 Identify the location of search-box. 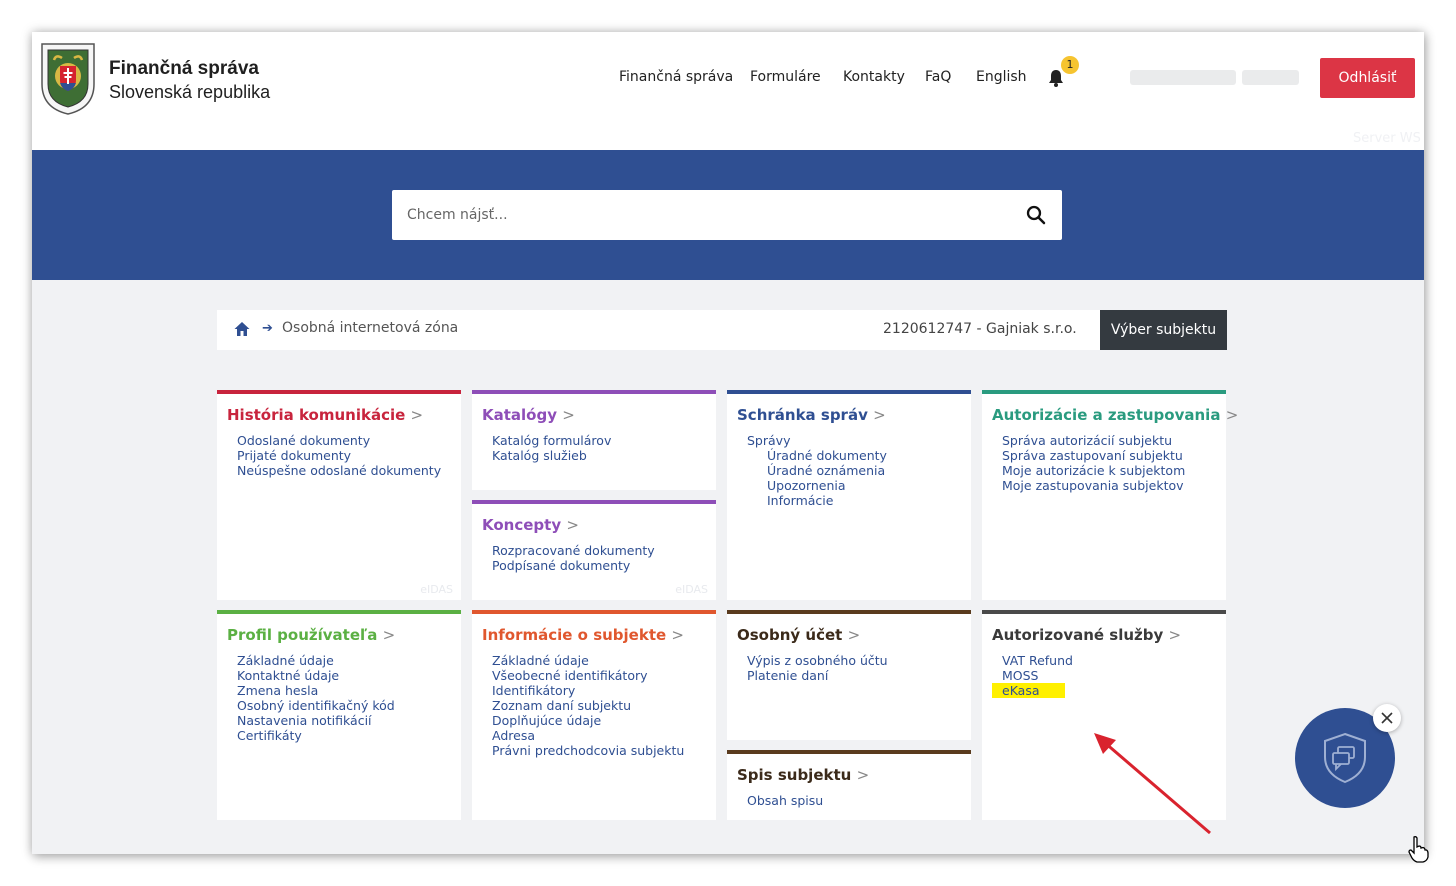
(727, 215).